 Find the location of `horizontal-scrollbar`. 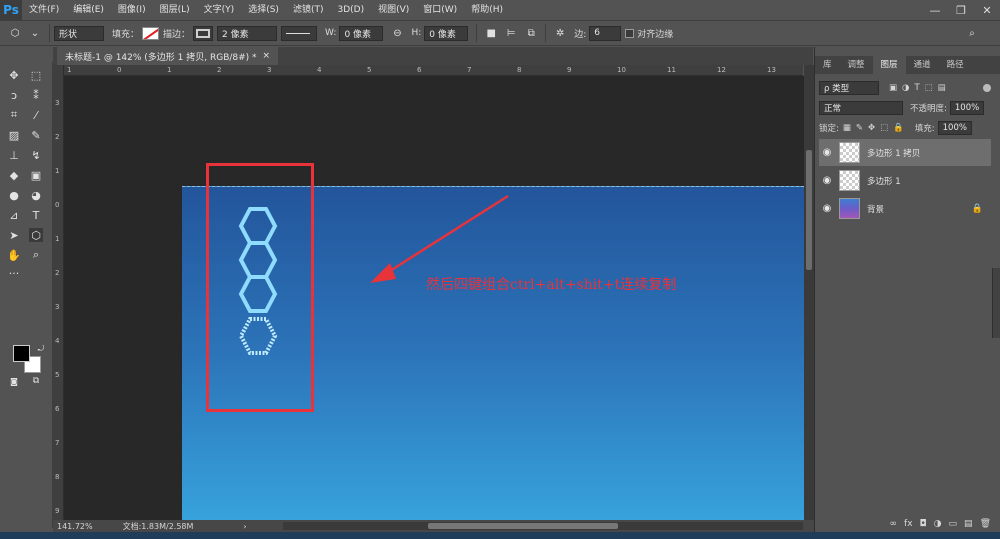

horizontal-scrollbar is located at coordinates (543, 526).